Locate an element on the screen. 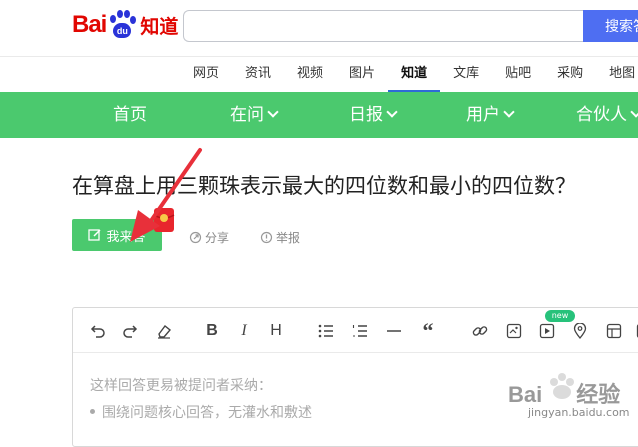  report-link: 举报 is located at coordinates (280, 237).